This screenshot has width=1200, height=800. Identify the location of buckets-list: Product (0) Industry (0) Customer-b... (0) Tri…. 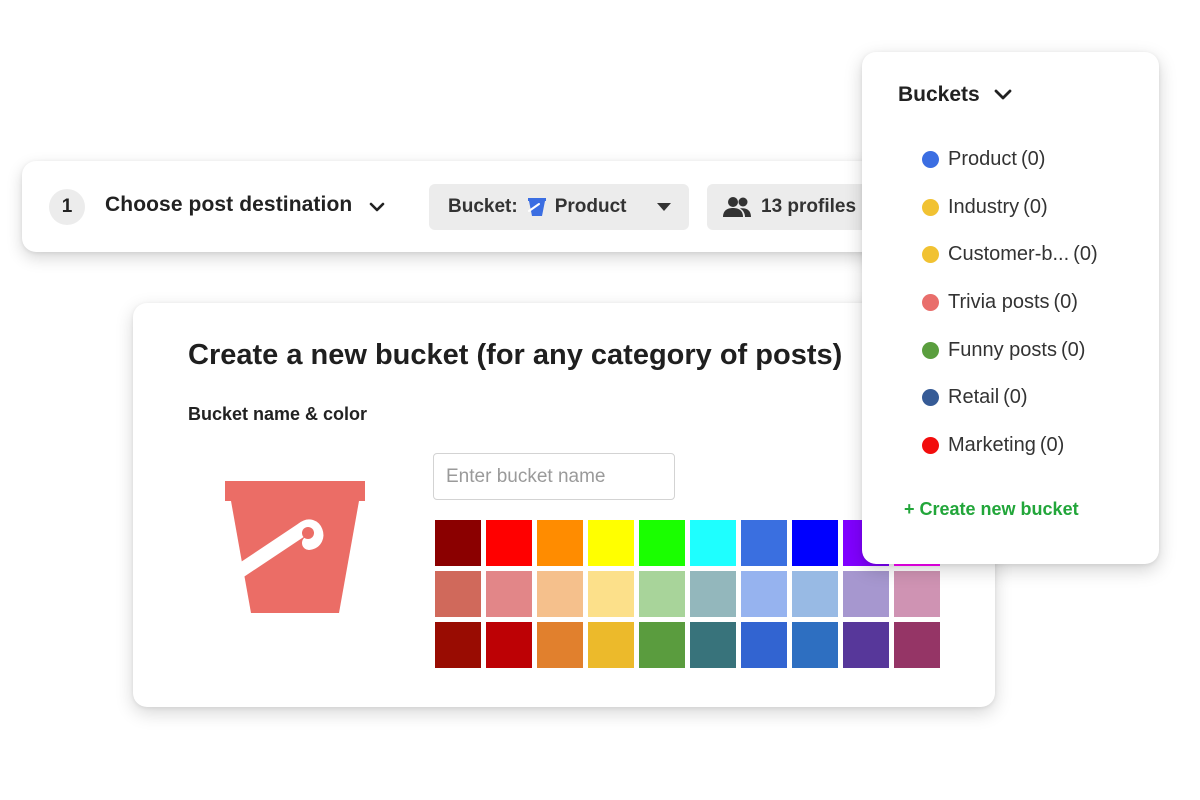
(1010, 302).